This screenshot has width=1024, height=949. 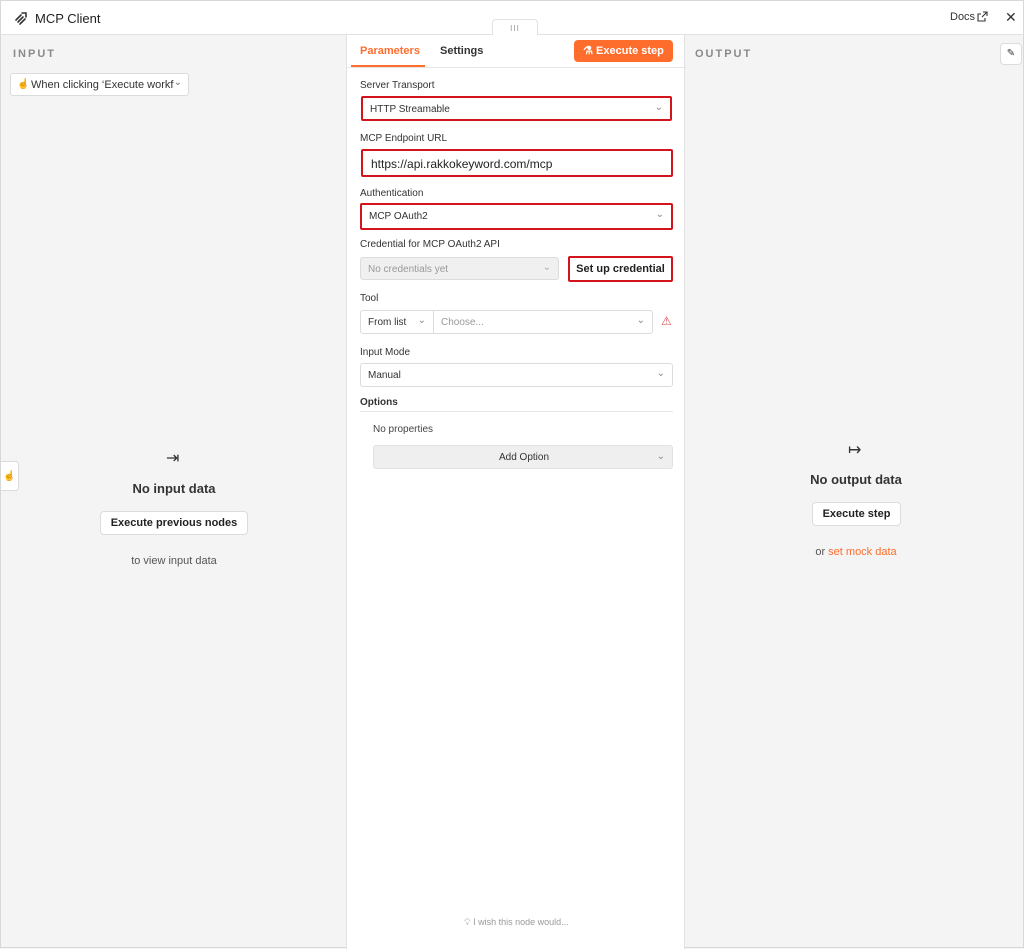 What do you see at coordinates (467, 922) in the screenshot?
I see `lightbulb-icon: 💡︎` at bounding box center [467, 922].